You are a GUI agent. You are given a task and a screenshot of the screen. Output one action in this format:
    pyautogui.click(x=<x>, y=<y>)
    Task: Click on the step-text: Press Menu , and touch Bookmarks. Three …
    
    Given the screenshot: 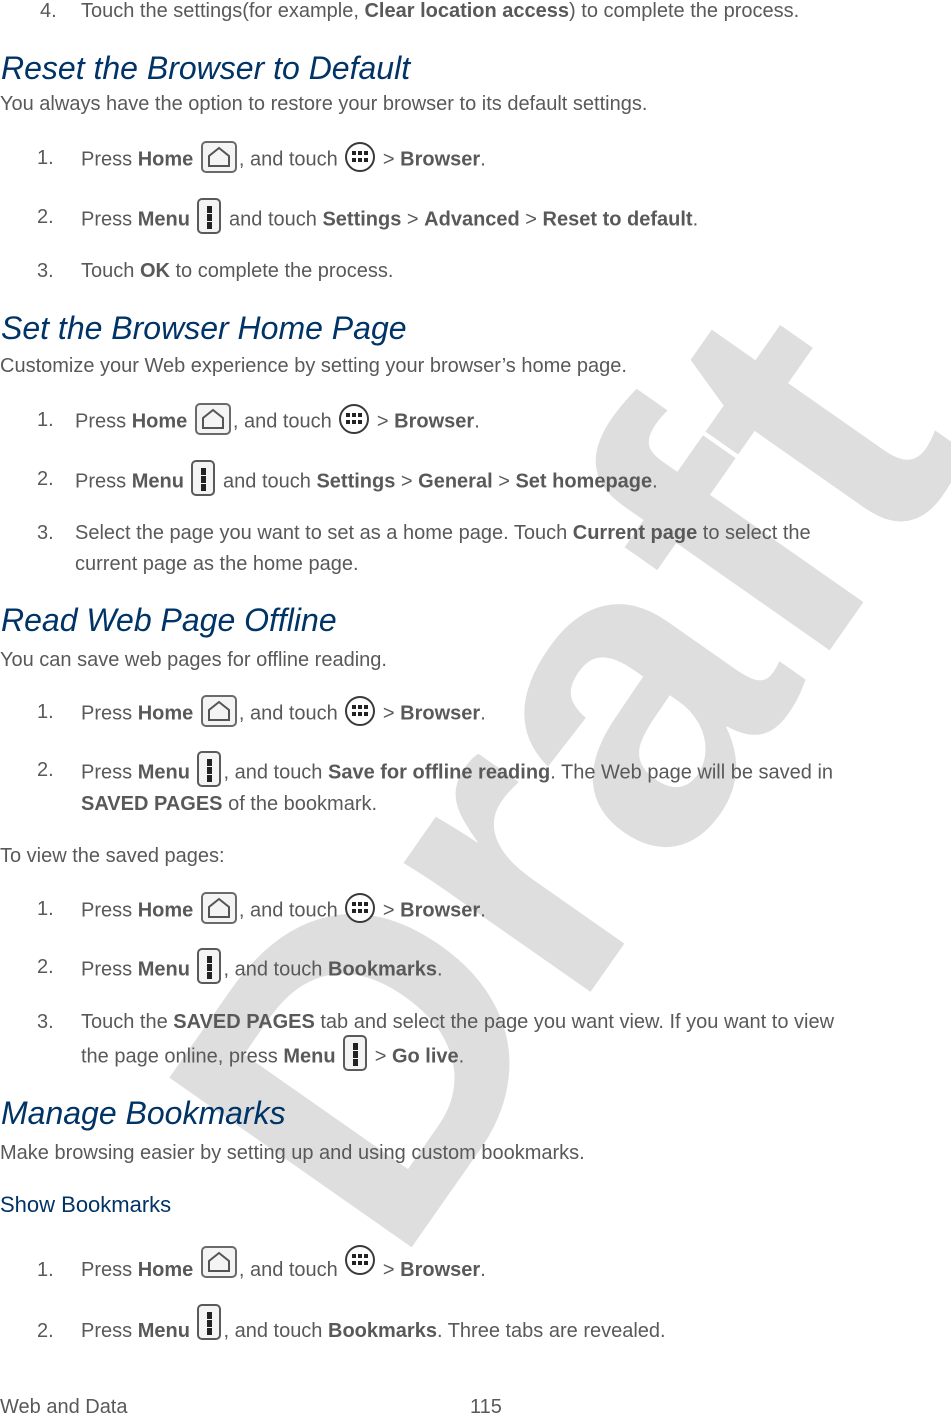 What is the action you would take?
    pyautogui.click(x=373, y=1323)
    